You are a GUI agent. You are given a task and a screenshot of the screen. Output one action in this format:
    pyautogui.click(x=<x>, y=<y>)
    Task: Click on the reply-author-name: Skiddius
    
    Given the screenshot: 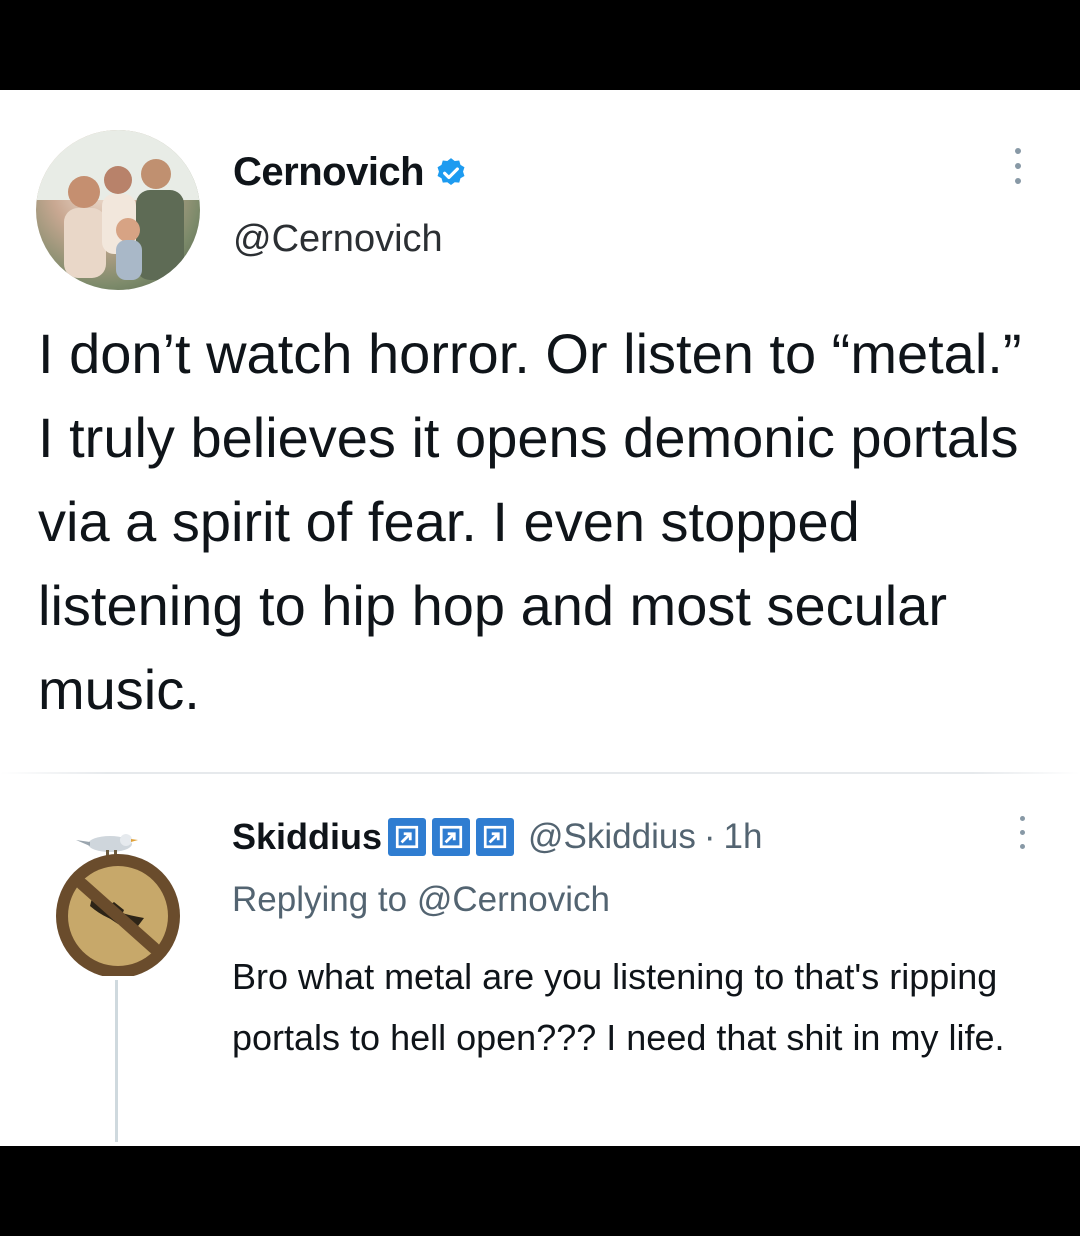 What is the action you would take?
    pyautogui.click(x=307, y=837)
    